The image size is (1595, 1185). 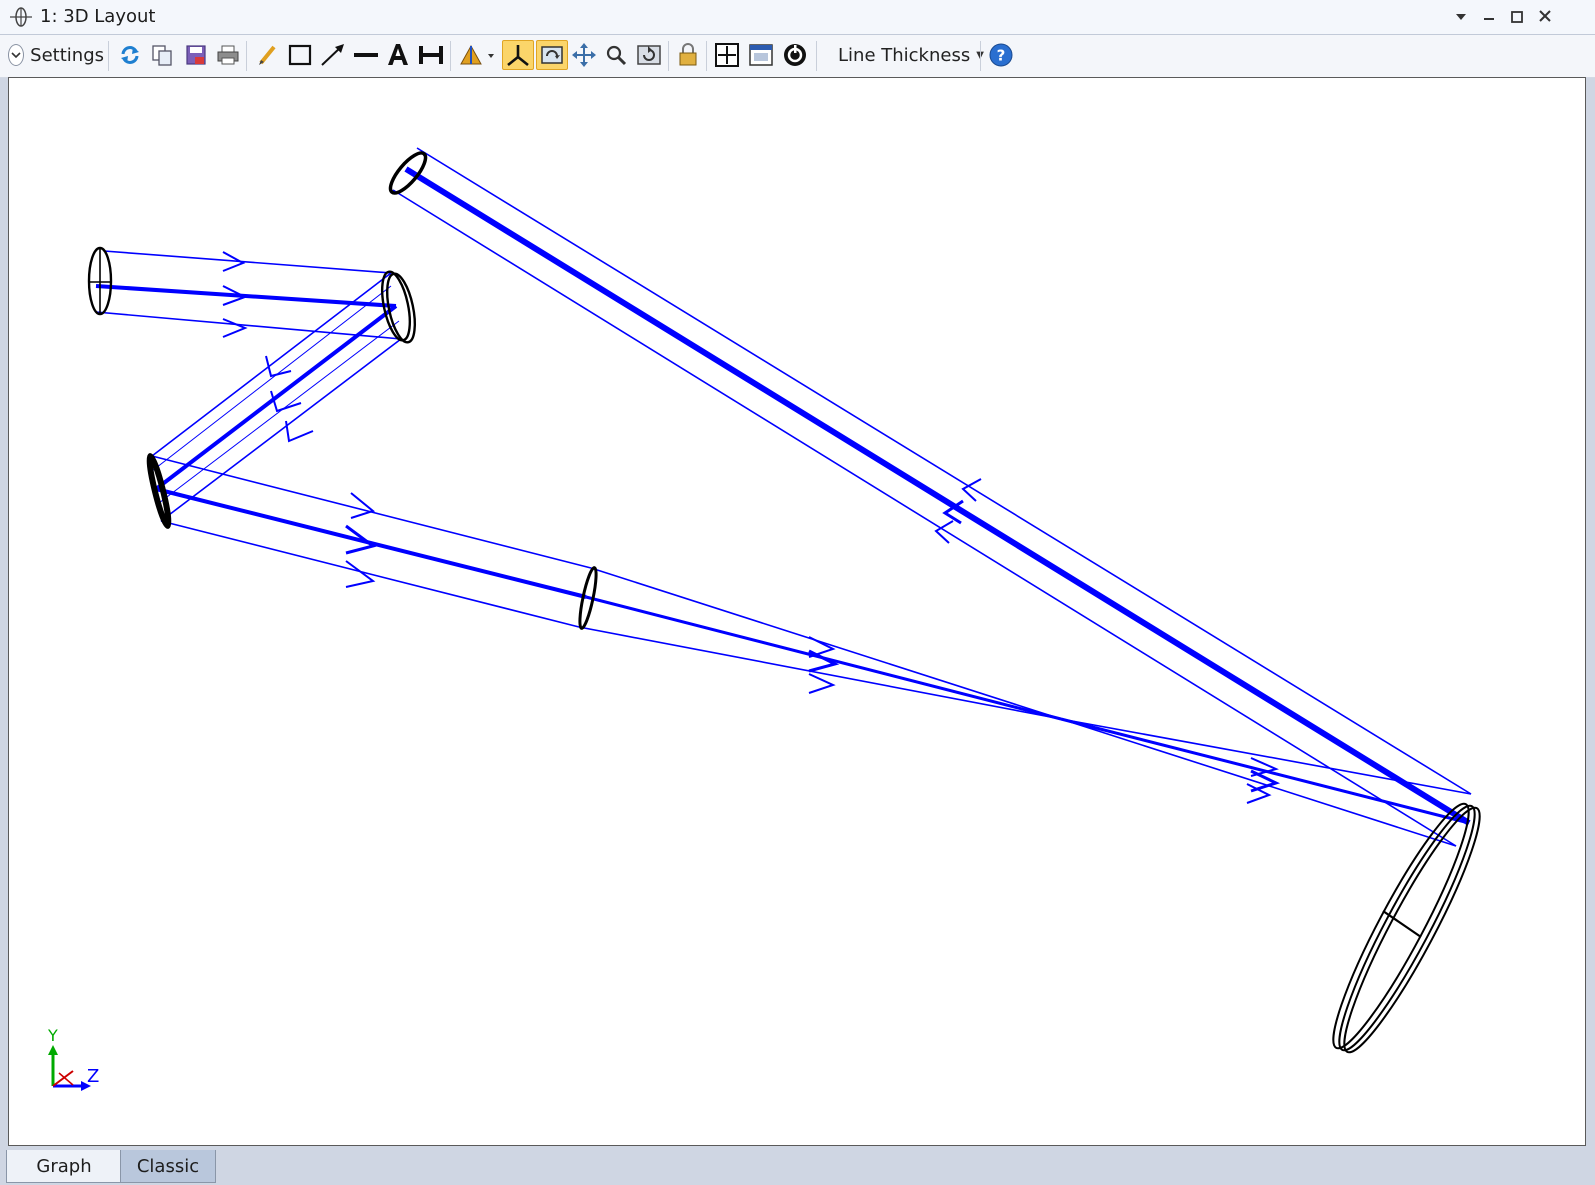 What do you see at coordinates (431, 55) in the screenshot?
I see `dimension-icon` at bounding box center [431, 55].